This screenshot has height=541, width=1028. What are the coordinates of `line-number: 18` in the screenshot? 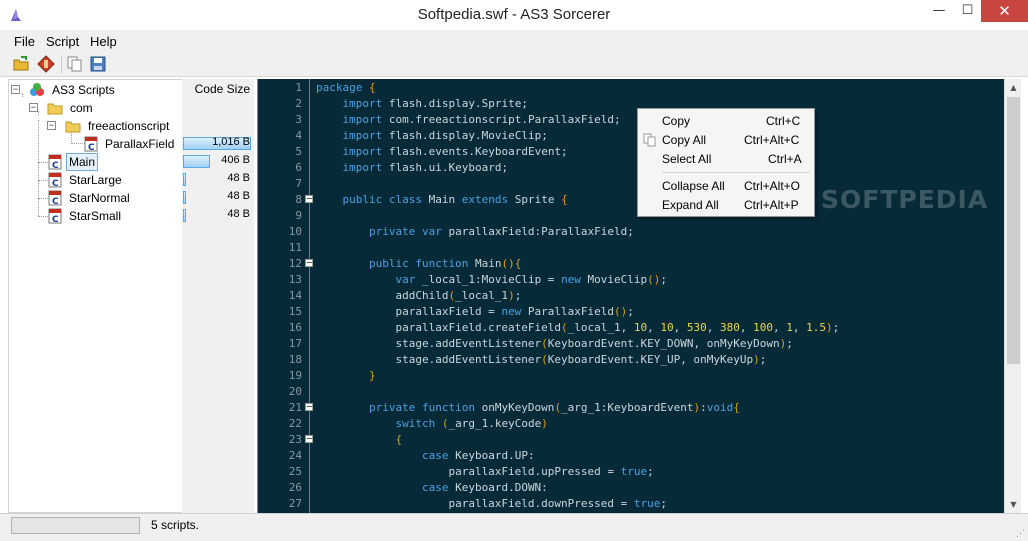 It's located at (295, 359).